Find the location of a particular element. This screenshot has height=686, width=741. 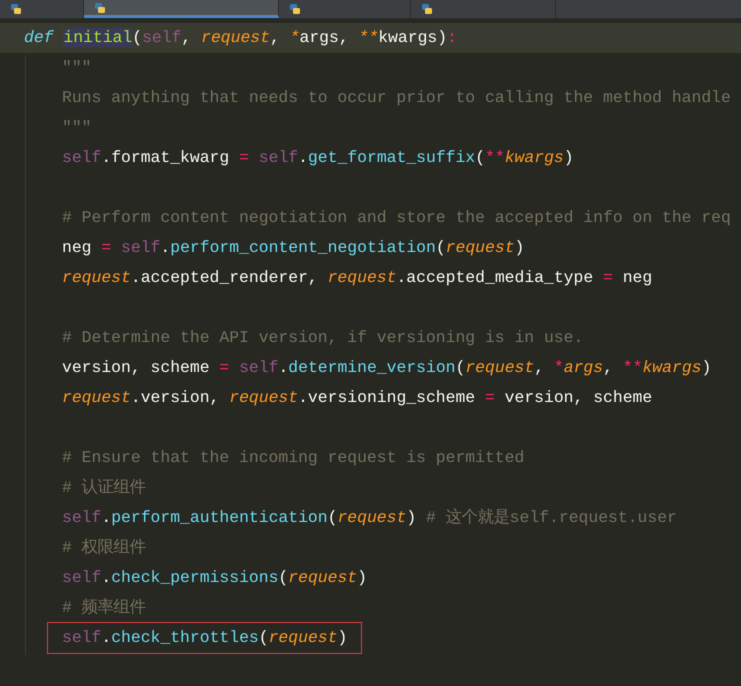

code-line: # 权限组件 is located at coordinates (104, 548).